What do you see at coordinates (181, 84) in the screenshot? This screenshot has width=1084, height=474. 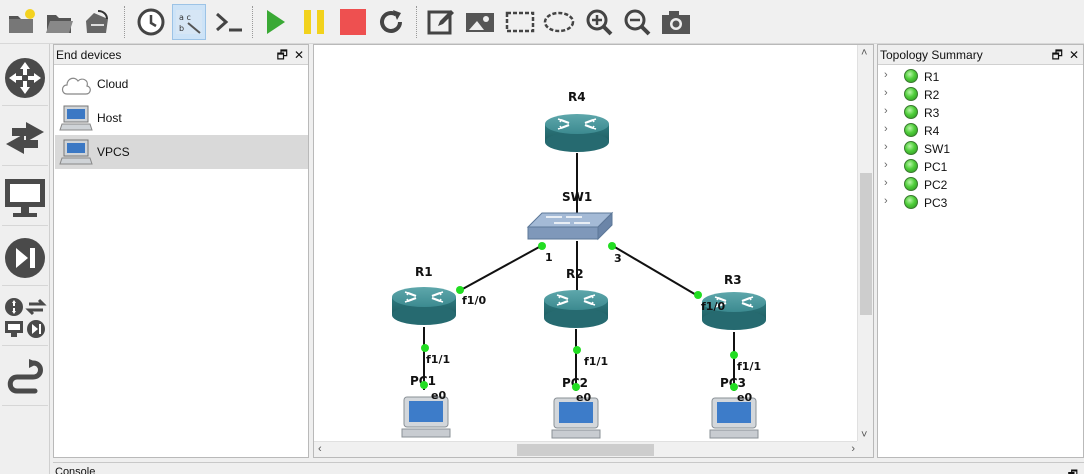 I see `device-item-cloud: Cloud` at bounding box center [181, 84].